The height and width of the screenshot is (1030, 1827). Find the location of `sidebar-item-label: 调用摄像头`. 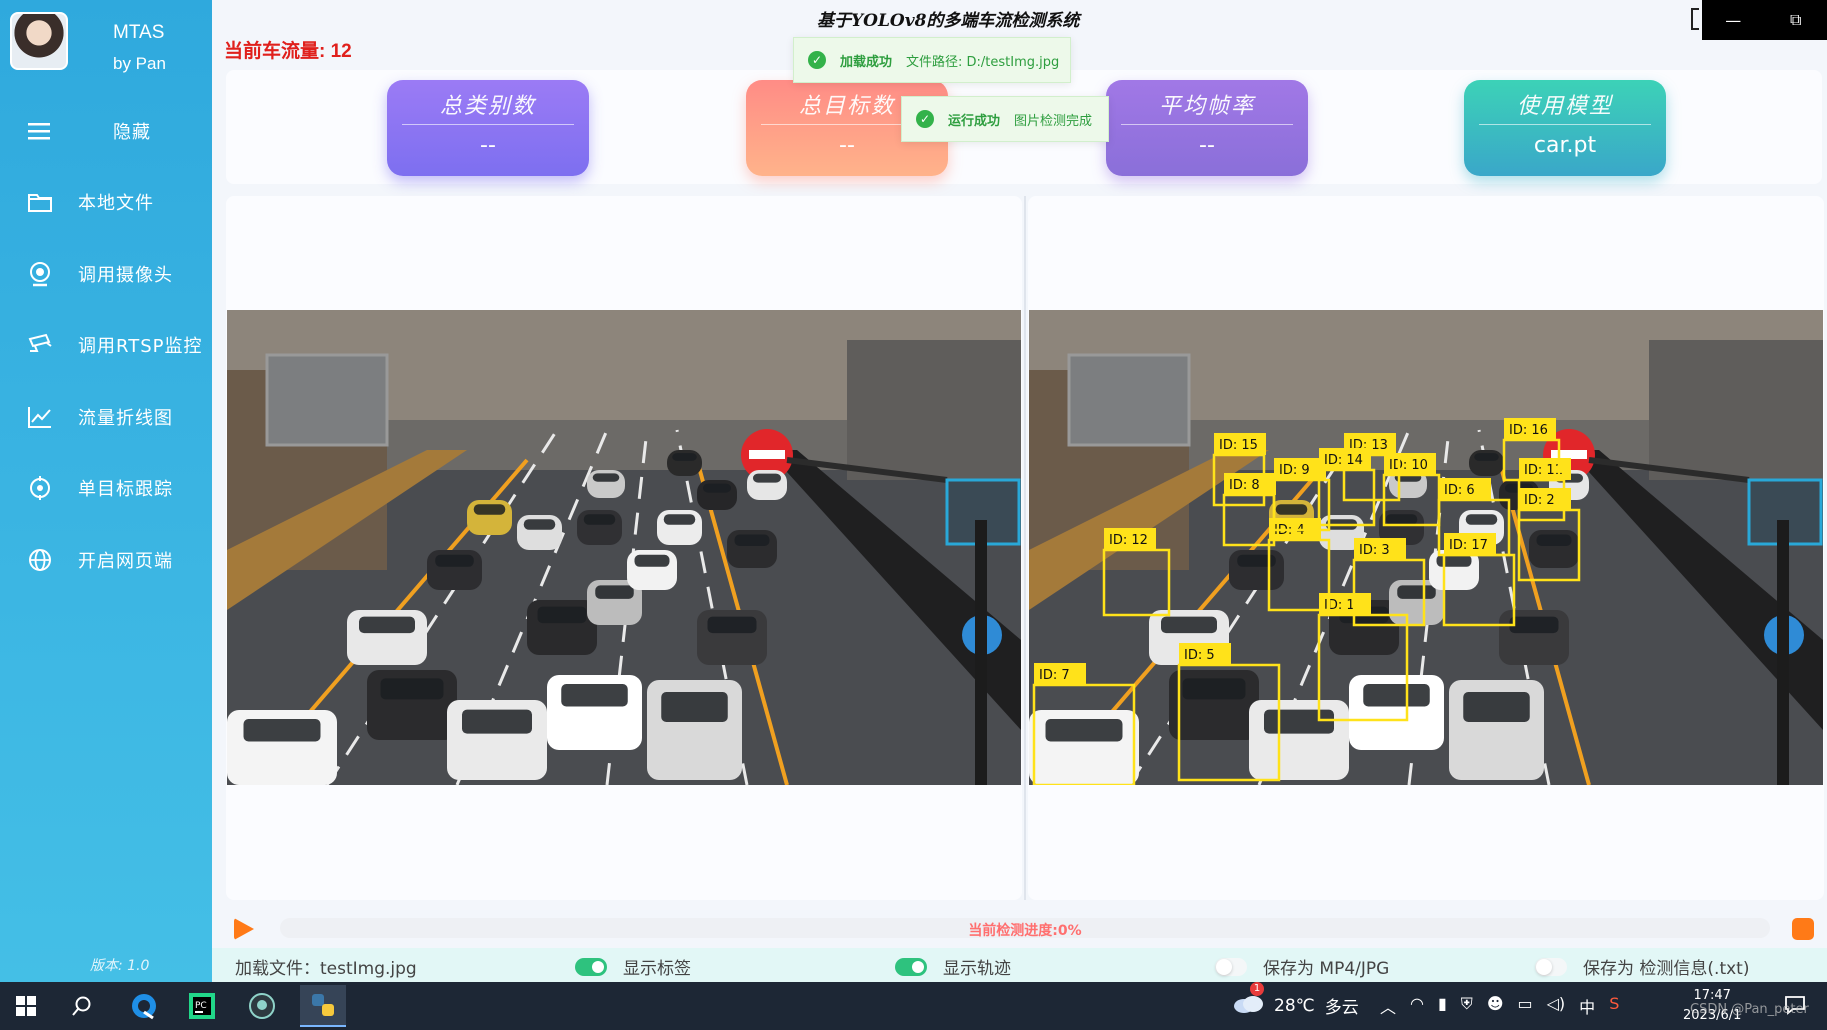

sidebar-item-label: 调用摄像头 is located at coordinates (125, 275).